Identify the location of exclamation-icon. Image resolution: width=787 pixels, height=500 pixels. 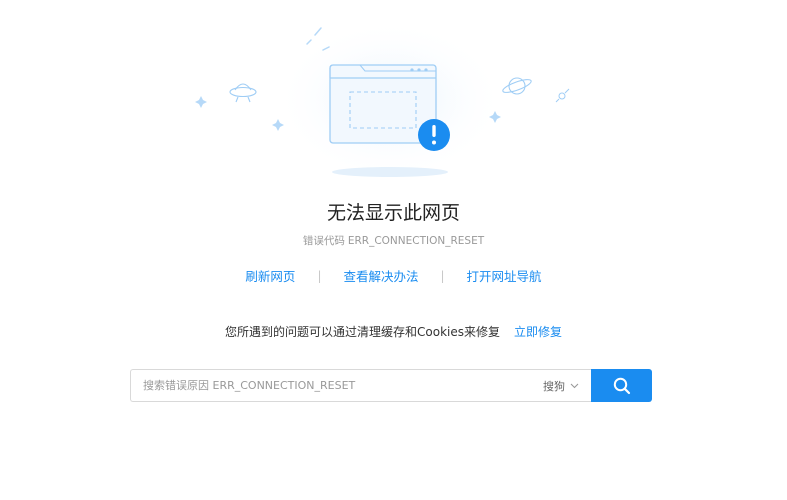
(434, 135).